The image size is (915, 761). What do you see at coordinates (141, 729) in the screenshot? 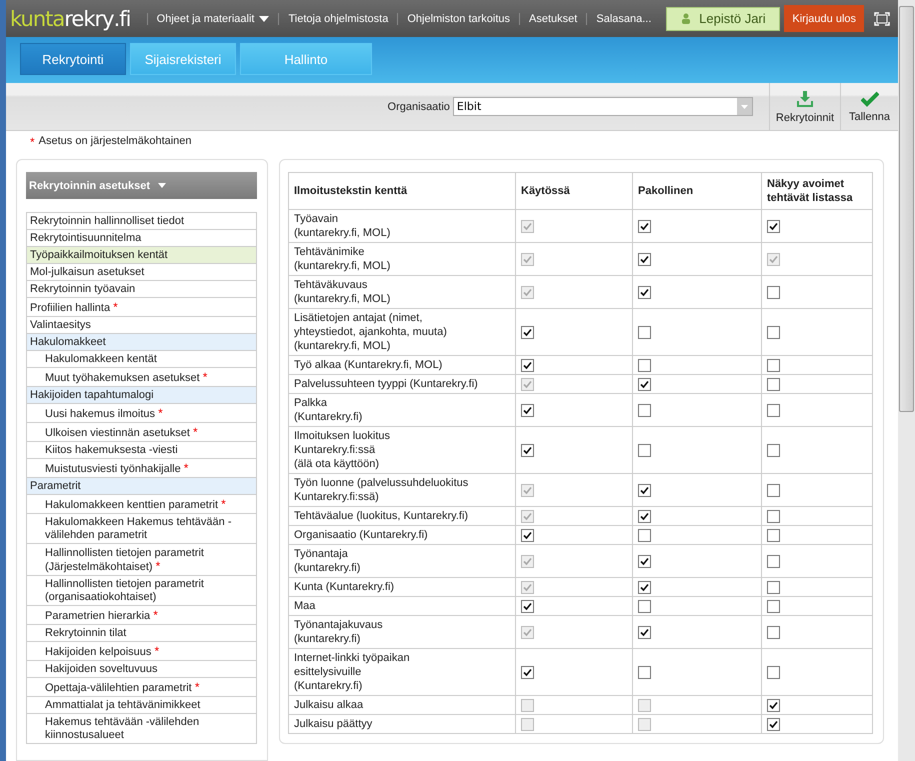
I see `sidebar-item: Hakemus tehtävään -välilehden kiinnostusalueet` at bounding box center [141, 729].